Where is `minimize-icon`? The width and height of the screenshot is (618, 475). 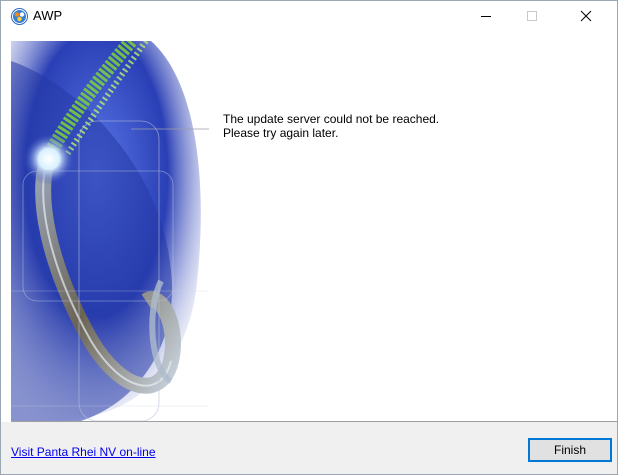 minimize-icon is located at coordinates (486, 16).